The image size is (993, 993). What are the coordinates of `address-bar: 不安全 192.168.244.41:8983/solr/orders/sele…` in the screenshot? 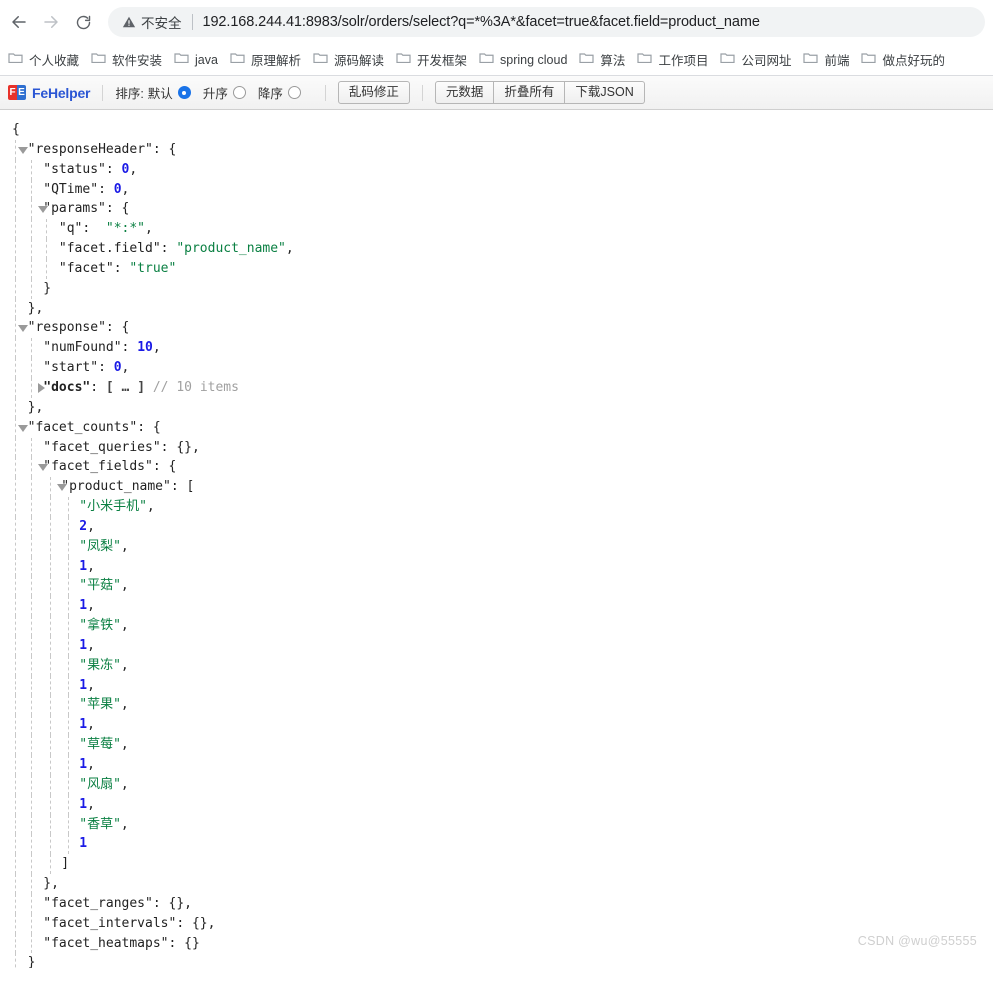 It's located at (546, 22).